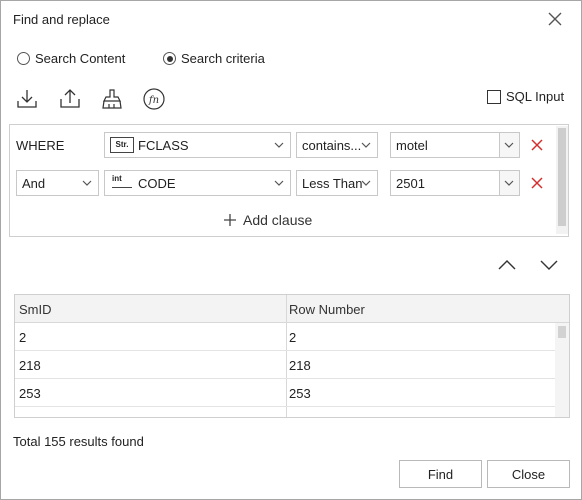  Describe the element at coordinates (157, 183) in the screenshot. I see `field-value: CODE` at that location.